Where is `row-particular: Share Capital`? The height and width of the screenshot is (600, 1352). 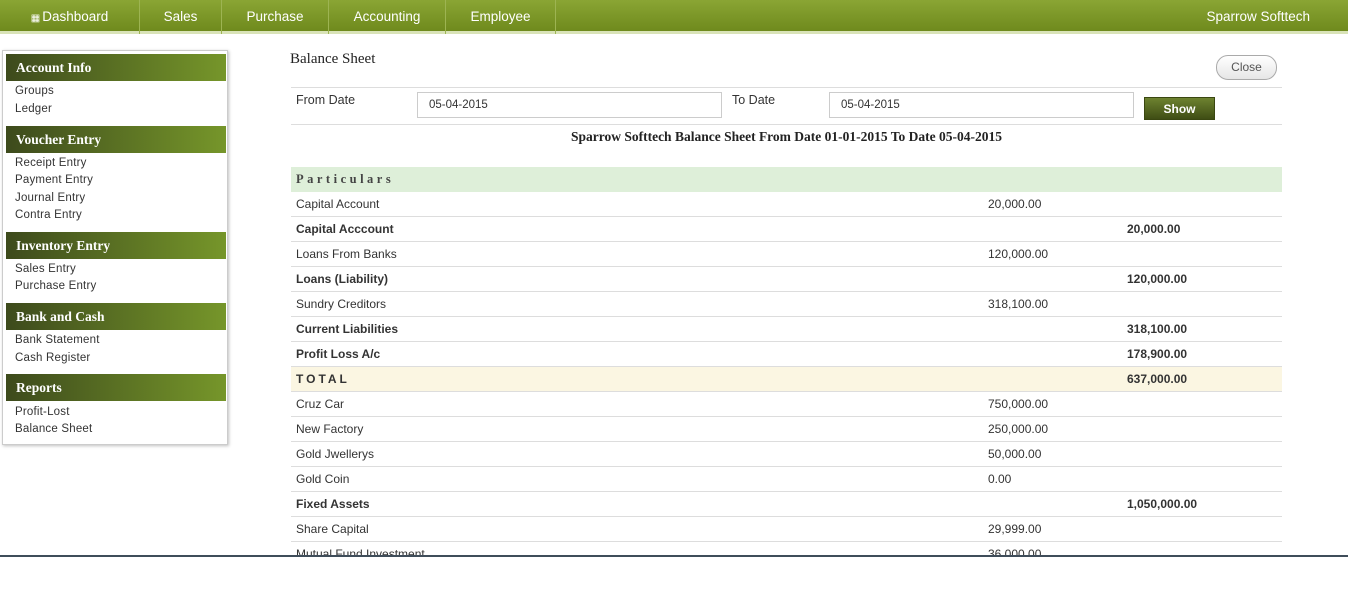 row-particular: Share Capital is located at coordinates (332, 529).